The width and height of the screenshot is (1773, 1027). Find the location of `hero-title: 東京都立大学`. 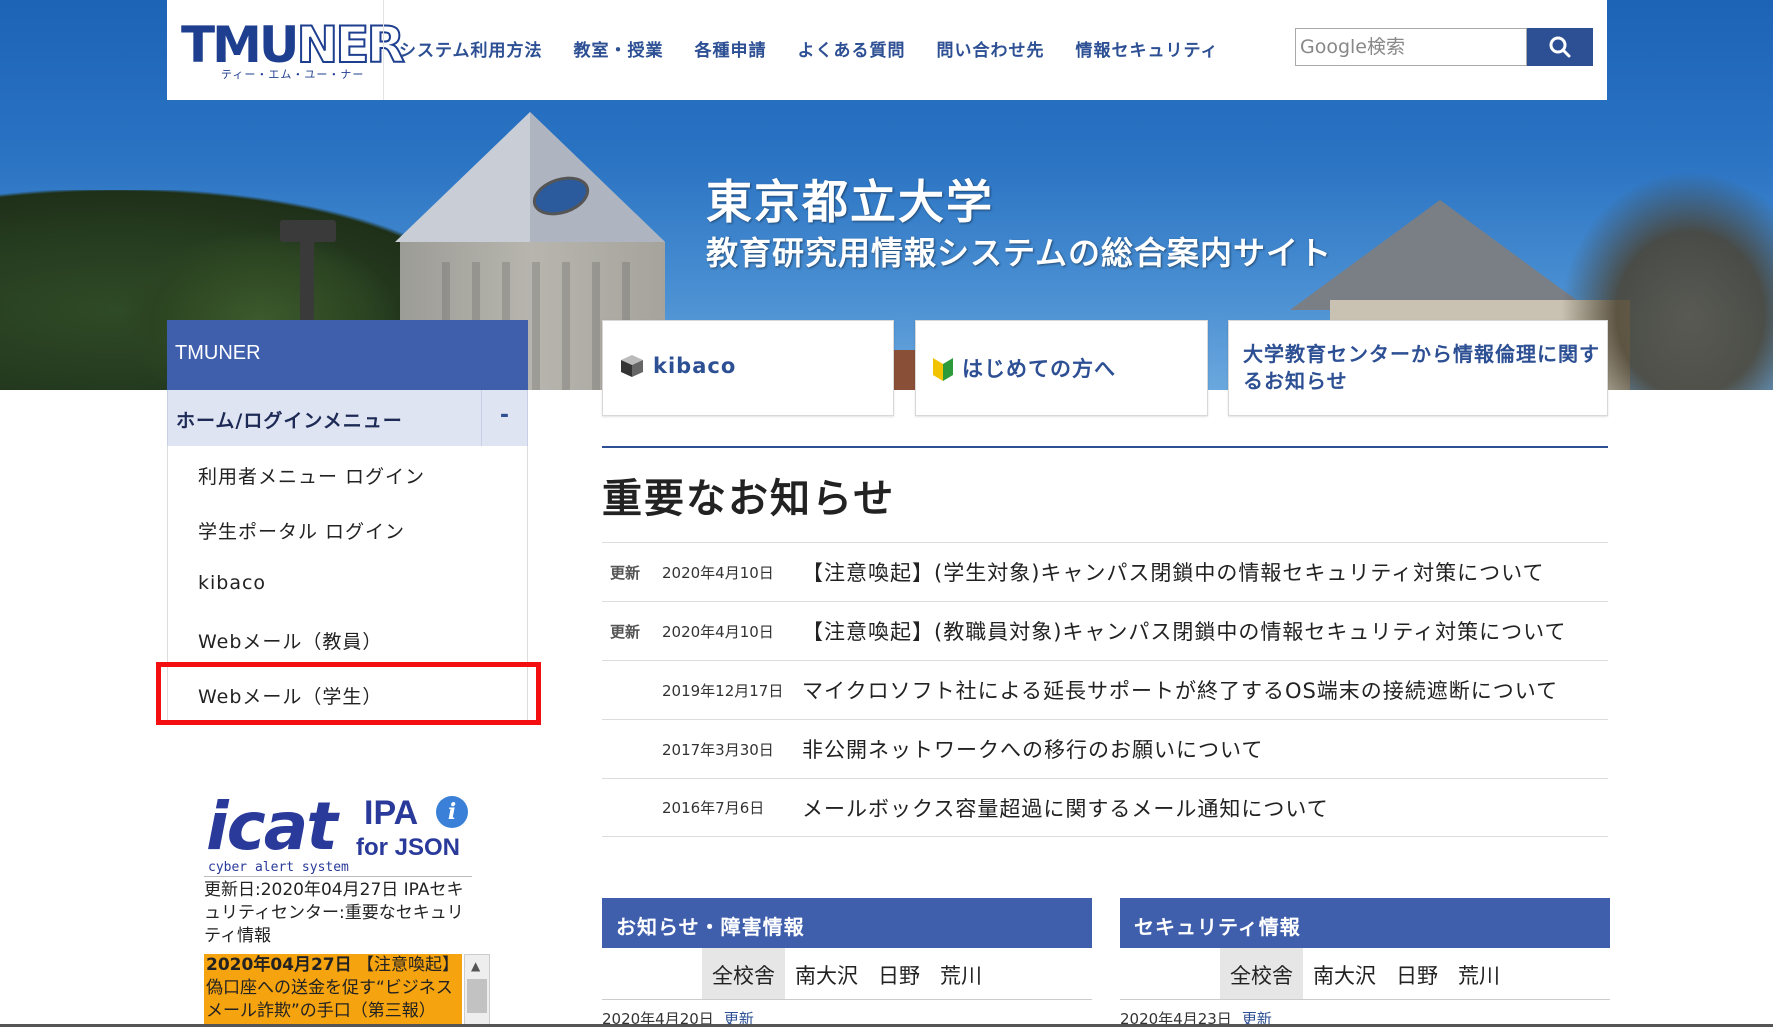

hero-title: 東京都立大学 is located at coordinates (850, 202).